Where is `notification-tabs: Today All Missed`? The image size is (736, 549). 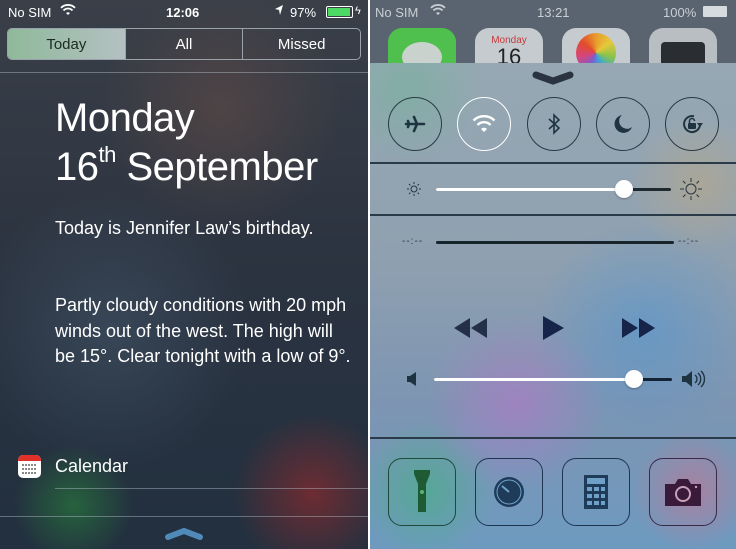
notification-tabs: Today All Missed is located at coordinates (184, 44).